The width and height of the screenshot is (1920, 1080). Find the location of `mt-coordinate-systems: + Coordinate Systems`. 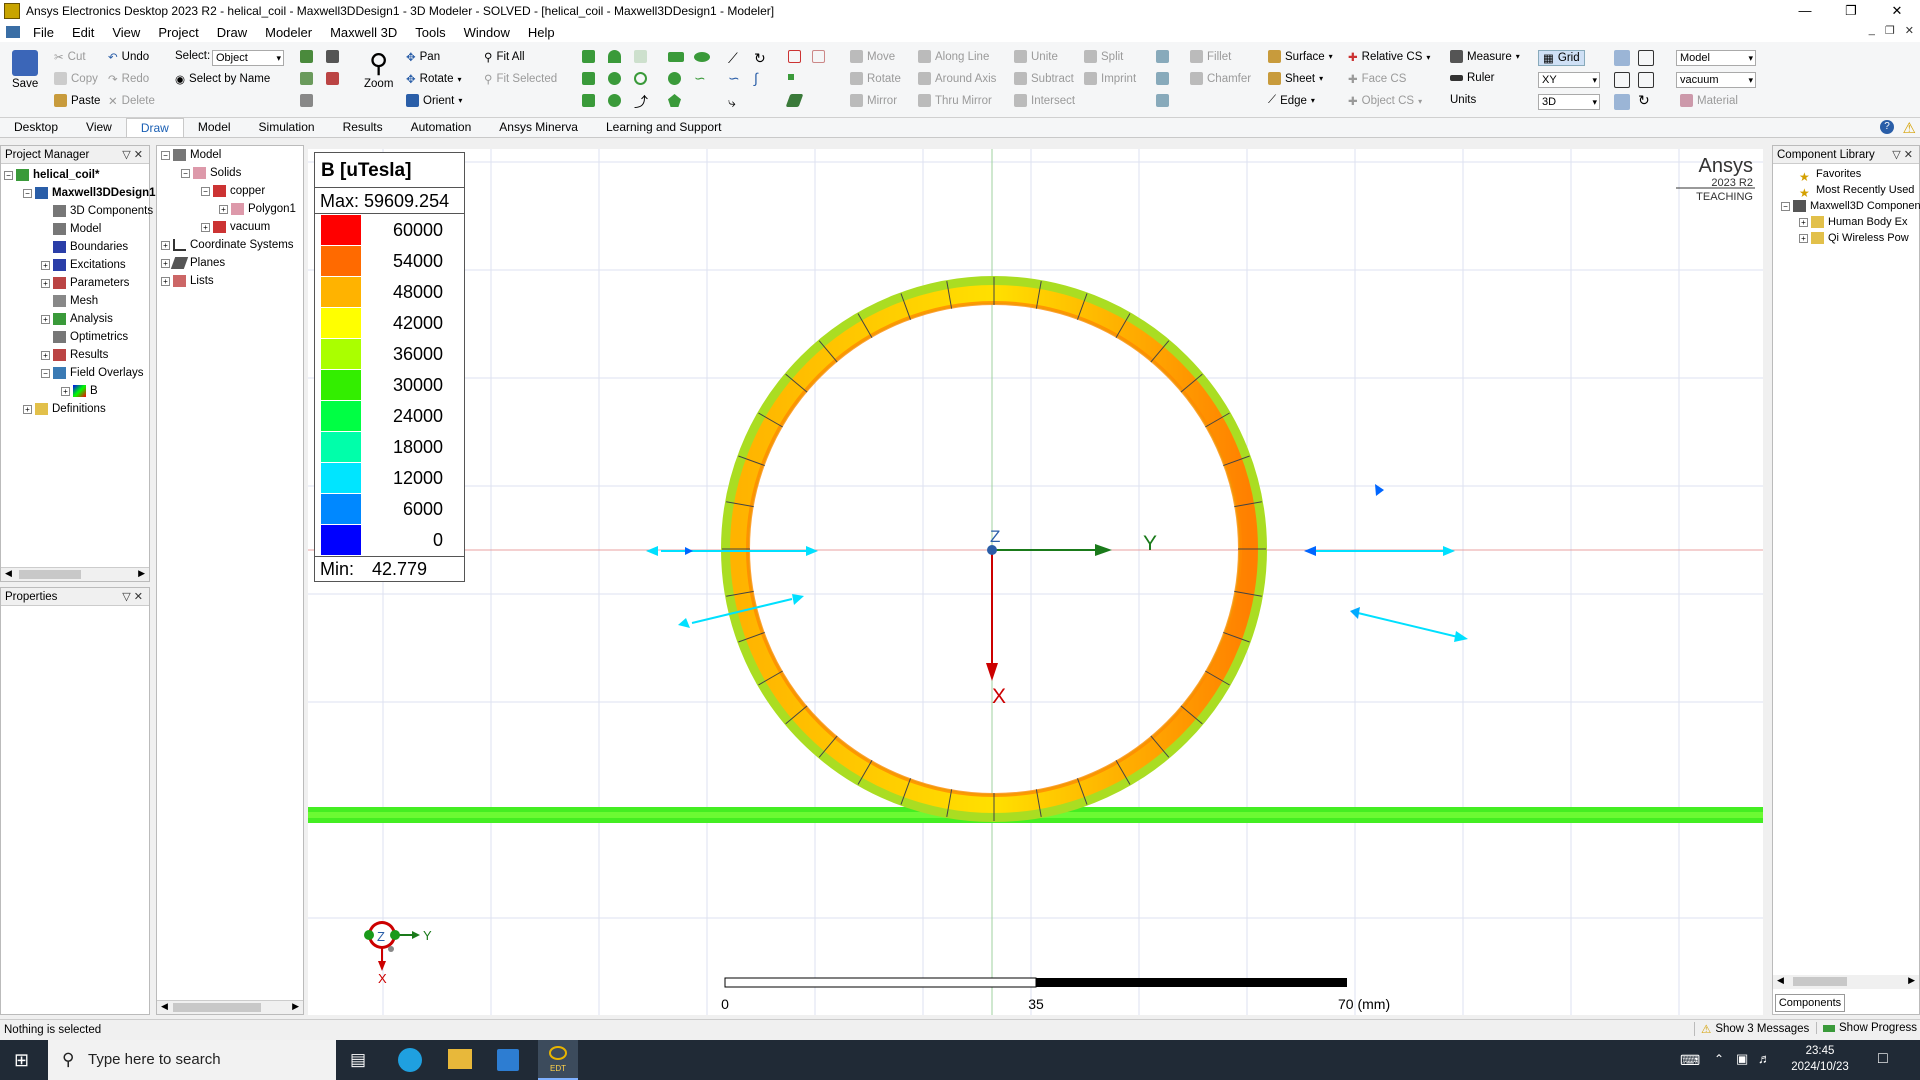

mt-coordinate-systems: + Coordinate Systems is located at coordinates (227, 245).